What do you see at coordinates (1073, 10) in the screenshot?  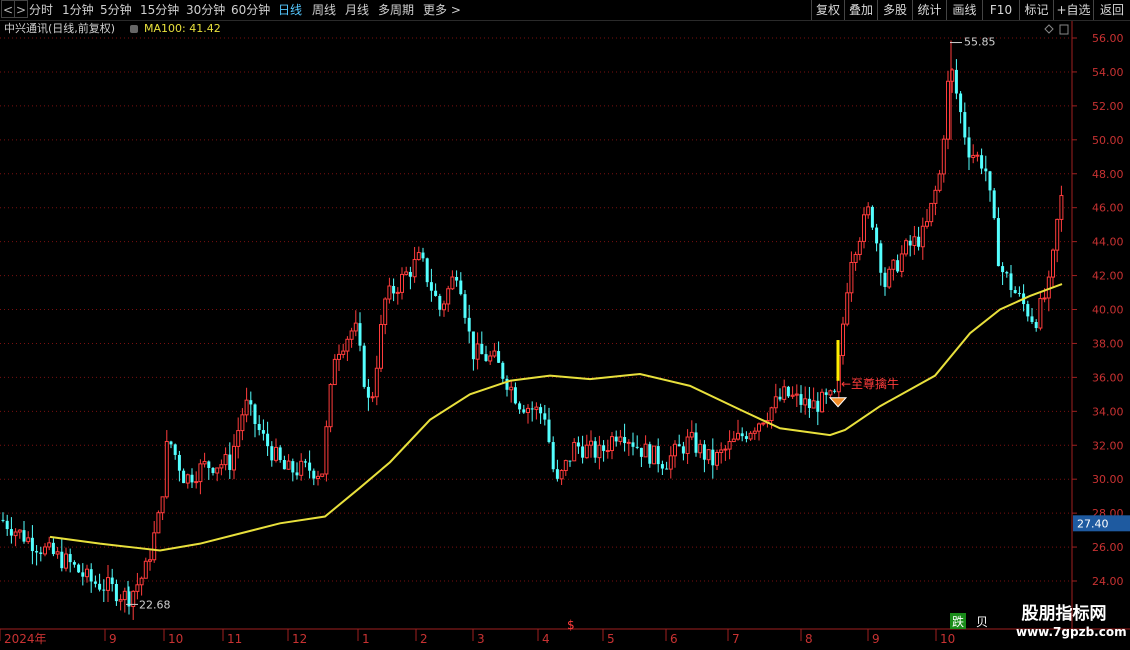 I see `tool-add-watchlist: +自选` at bounding box center [1073, 10].